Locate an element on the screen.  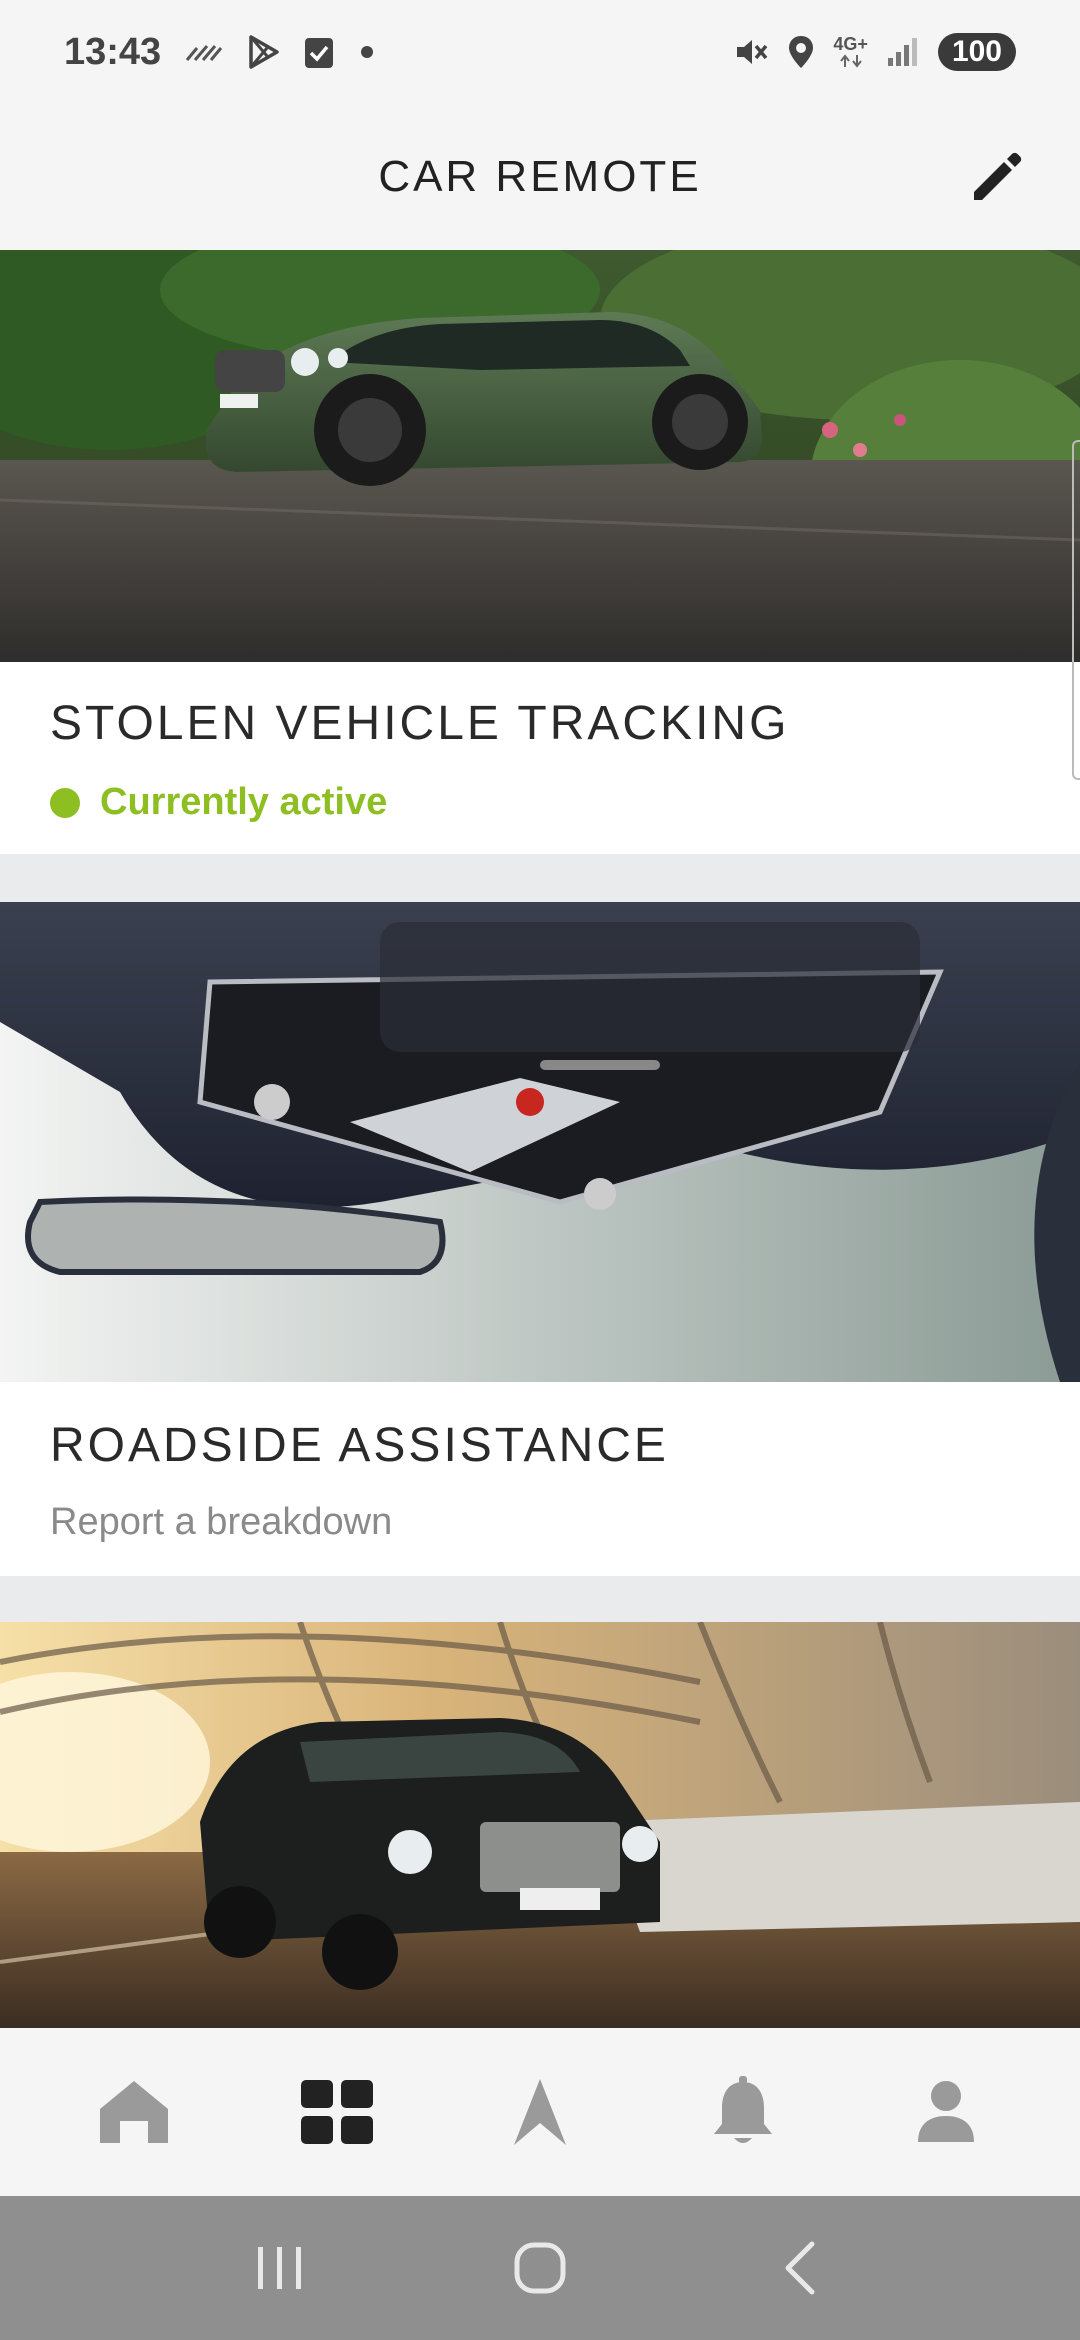
card-title: STOLEN VEHICLE TRACKING is located at coordinates (420, 723).